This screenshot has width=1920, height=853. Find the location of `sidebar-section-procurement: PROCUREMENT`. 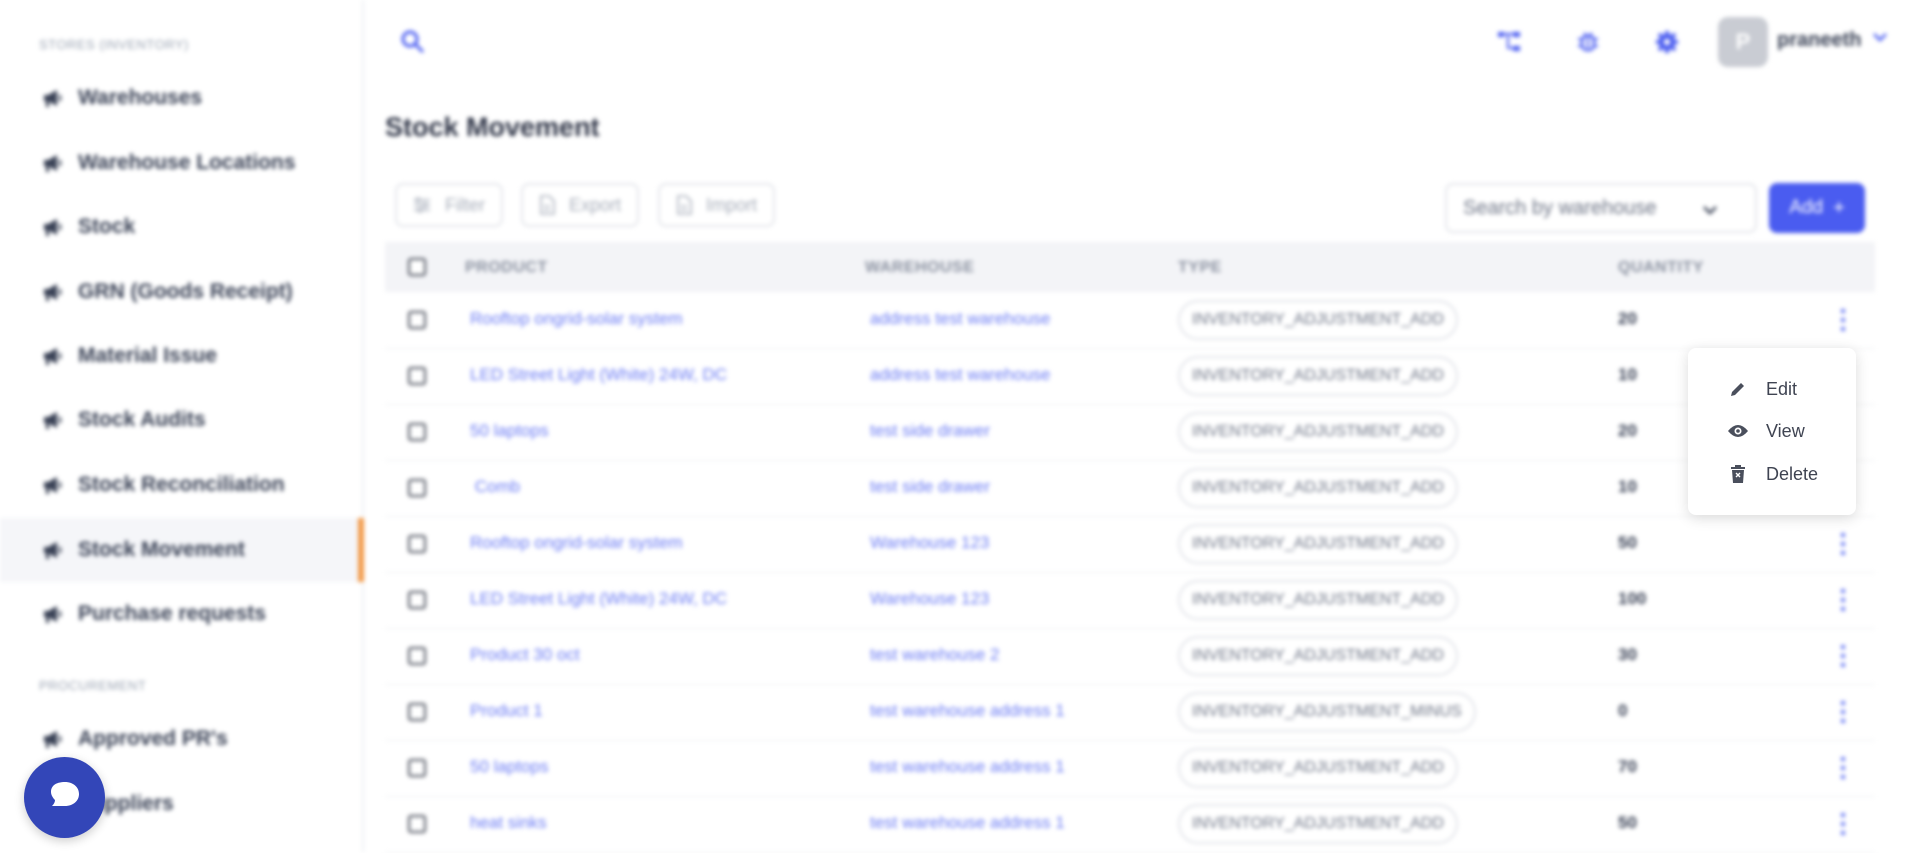

sidebar-section-procurement: PROCUREMENT is located at coordinates (93, 685).